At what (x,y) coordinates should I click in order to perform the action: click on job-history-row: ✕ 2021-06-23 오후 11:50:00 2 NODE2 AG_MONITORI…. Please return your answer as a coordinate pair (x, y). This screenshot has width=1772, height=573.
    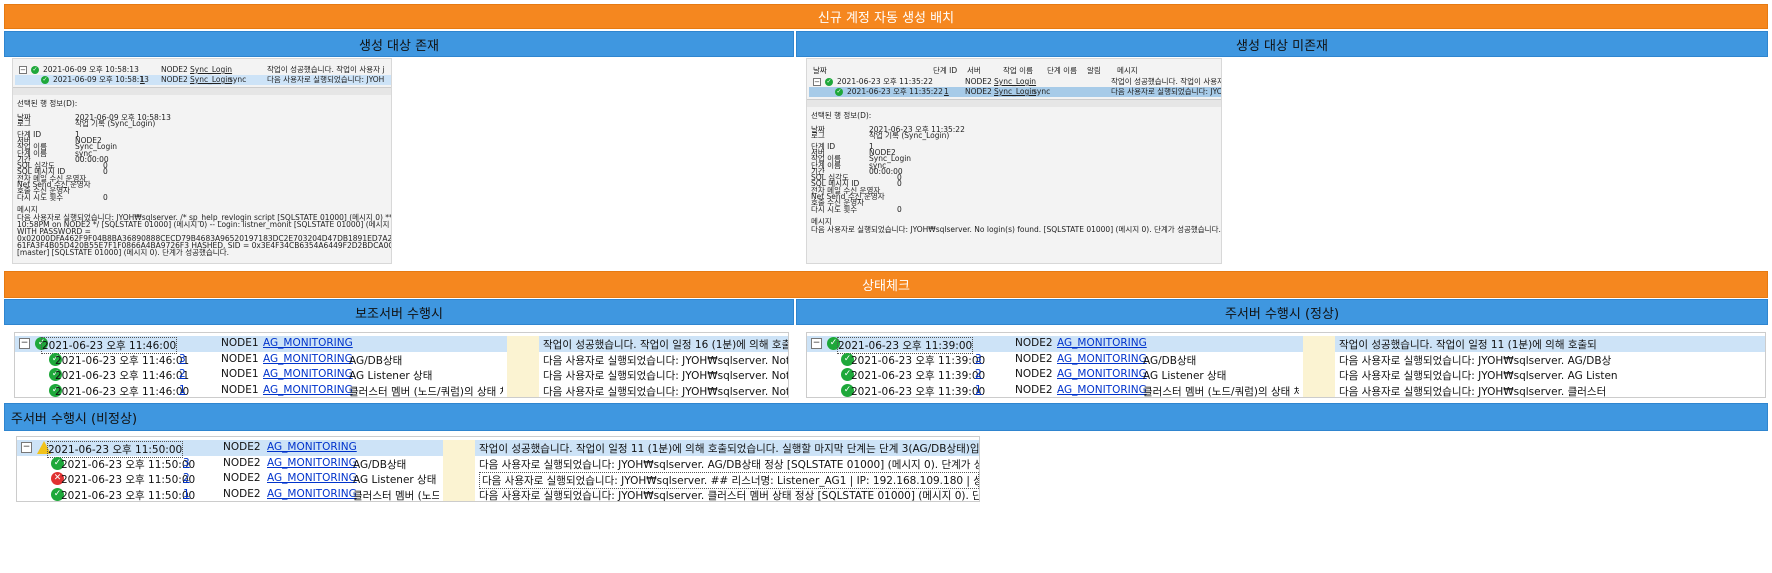
    Looking at the image, I should click on (498, 480).